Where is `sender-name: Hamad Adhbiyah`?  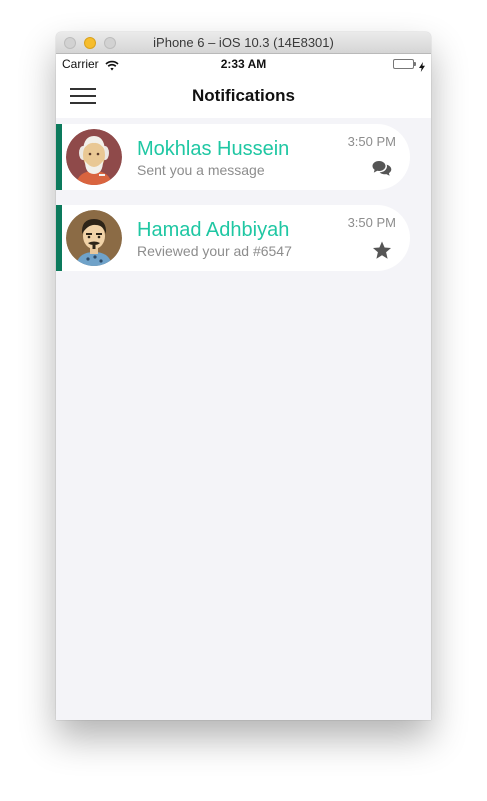
sender-name: Hamad Adhbiyah is located at coordinates (213, 230).